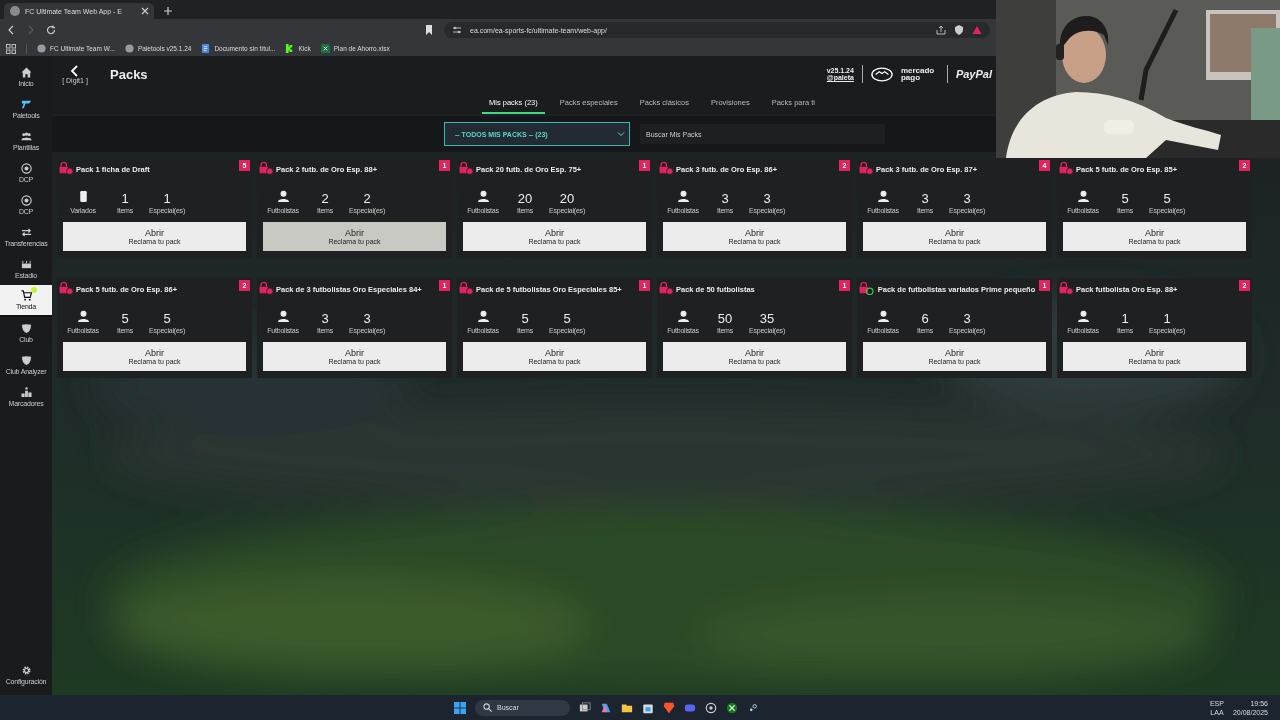 Image resolution: width=1280 pixels, height=720 pixels. I want to click on notification-dot, so click(33, 290).